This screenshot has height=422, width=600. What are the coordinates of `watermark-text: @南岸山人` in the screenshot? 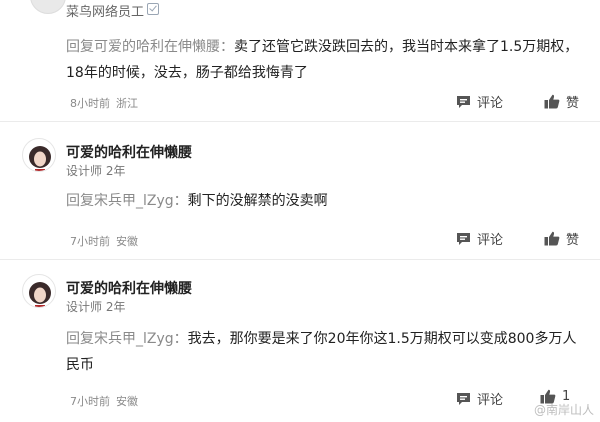 It's located at (563, 410).